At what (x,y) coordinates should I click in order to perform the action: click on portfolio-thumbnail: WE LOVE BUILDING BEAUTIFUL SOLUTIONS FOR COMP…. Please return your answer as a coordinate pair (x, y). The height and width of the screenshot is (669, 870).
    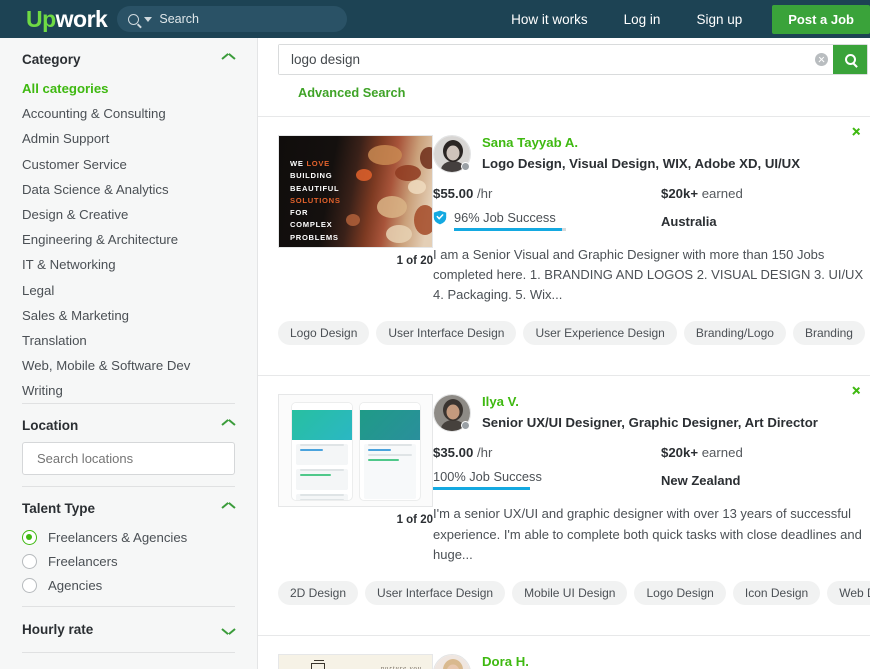
    Looking at the image, I should click on (355, 191).